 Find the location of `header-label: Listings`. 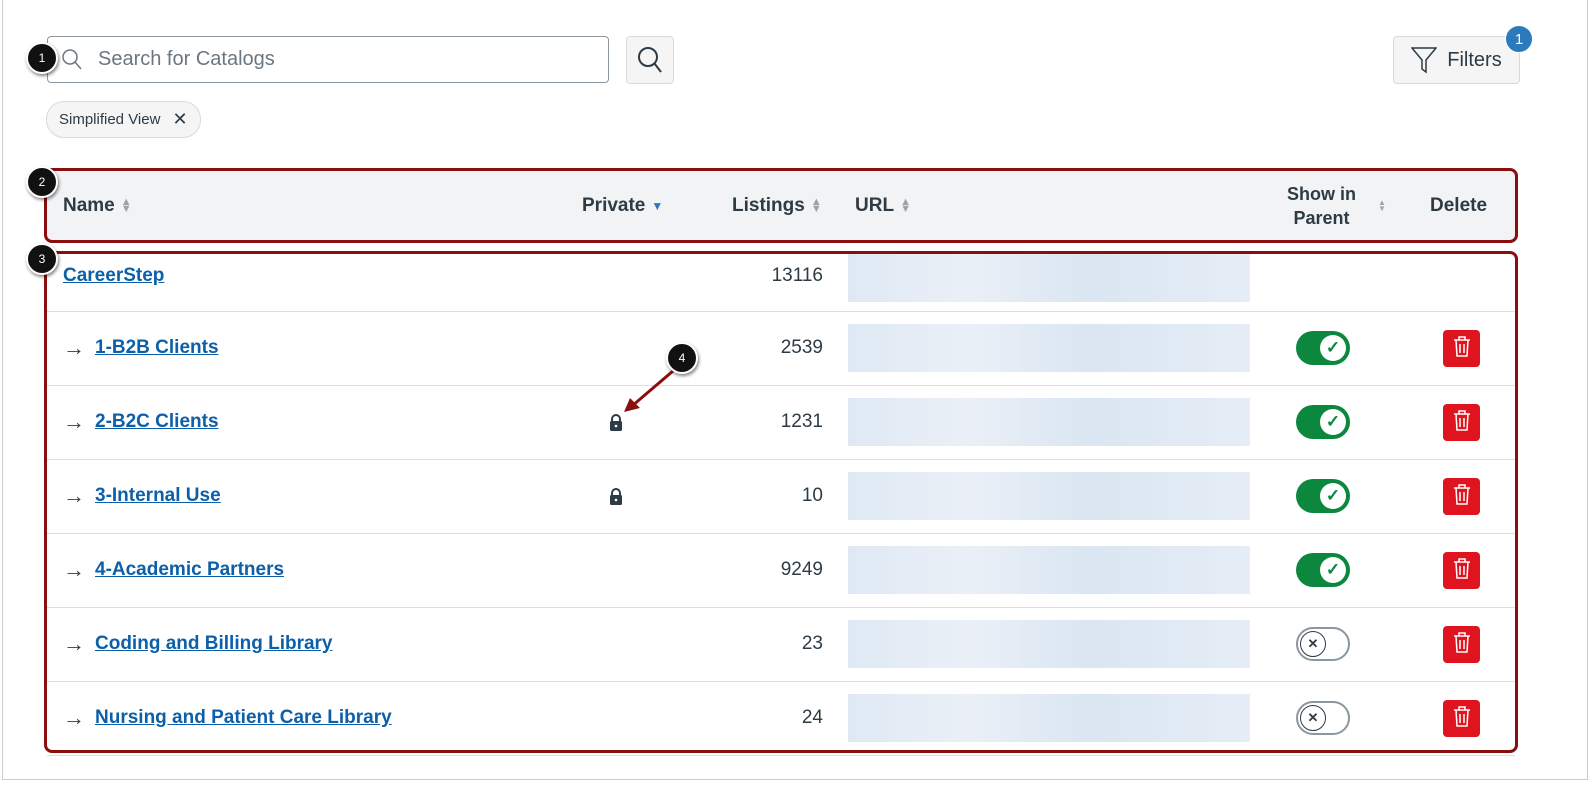

header-label: Listings is located at coordinates (768, 205).